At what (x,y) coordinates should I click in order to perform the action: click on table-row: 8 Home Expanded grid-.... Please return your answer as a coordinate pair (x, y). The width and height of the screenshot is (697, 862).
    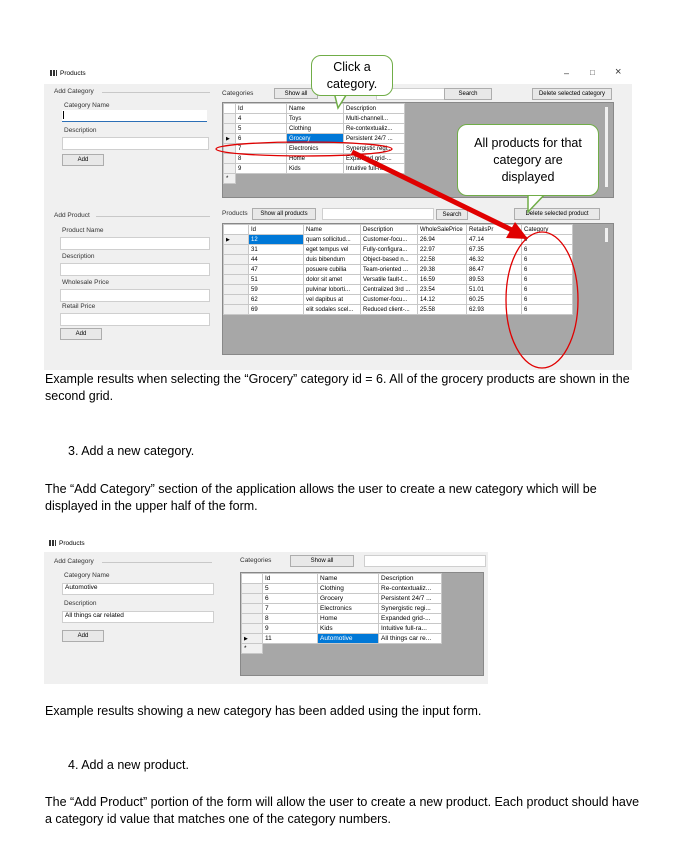
    Looking at the image, I should click on (341, 618).